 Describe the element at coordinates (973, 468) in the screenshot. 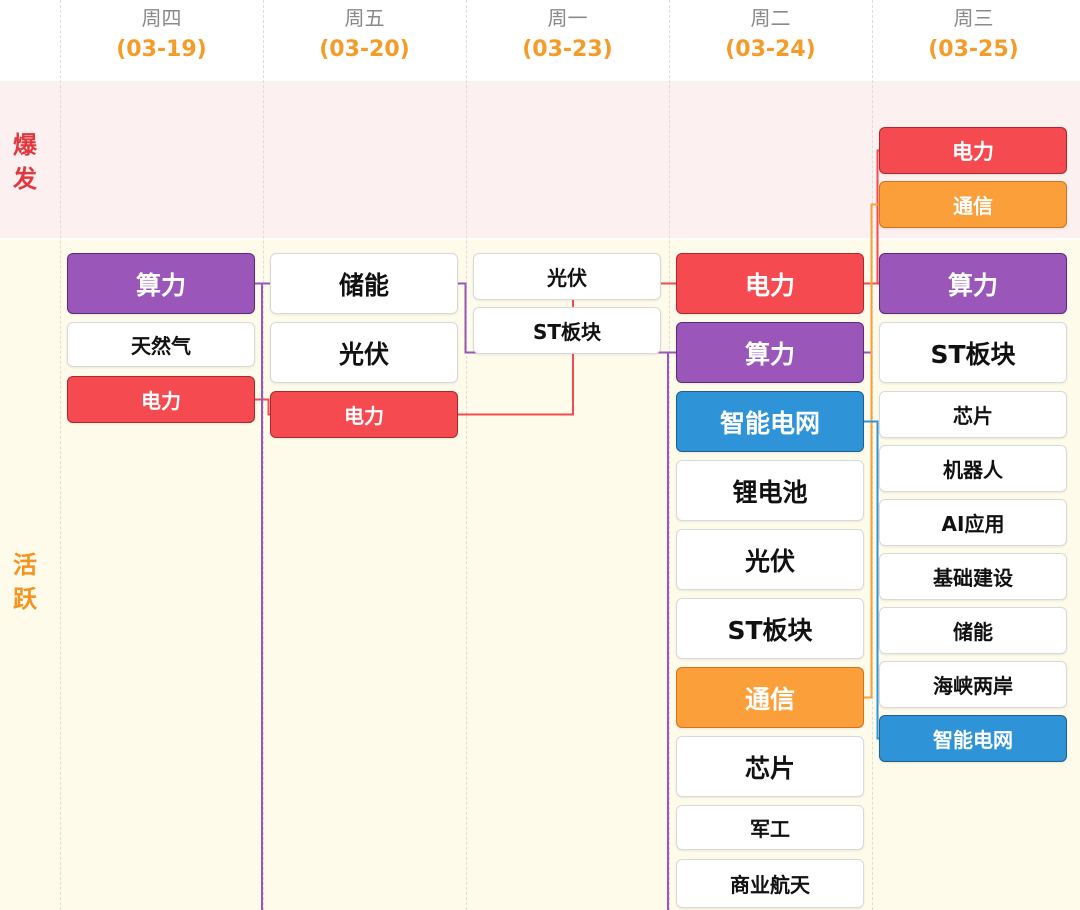

I see `active-sector-card: 机器人` at that location.